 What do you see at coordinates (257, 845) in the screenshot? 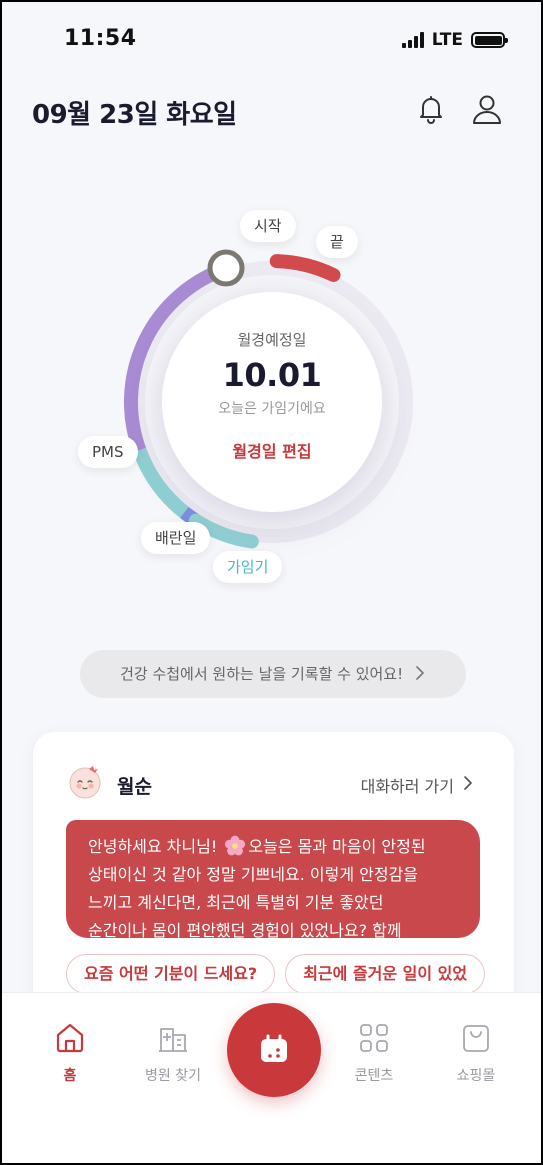
I see `message-line: 안녕하세요 차니님! 오늘은 몸과 마음이 안정된` at bounding box center [257, 845].